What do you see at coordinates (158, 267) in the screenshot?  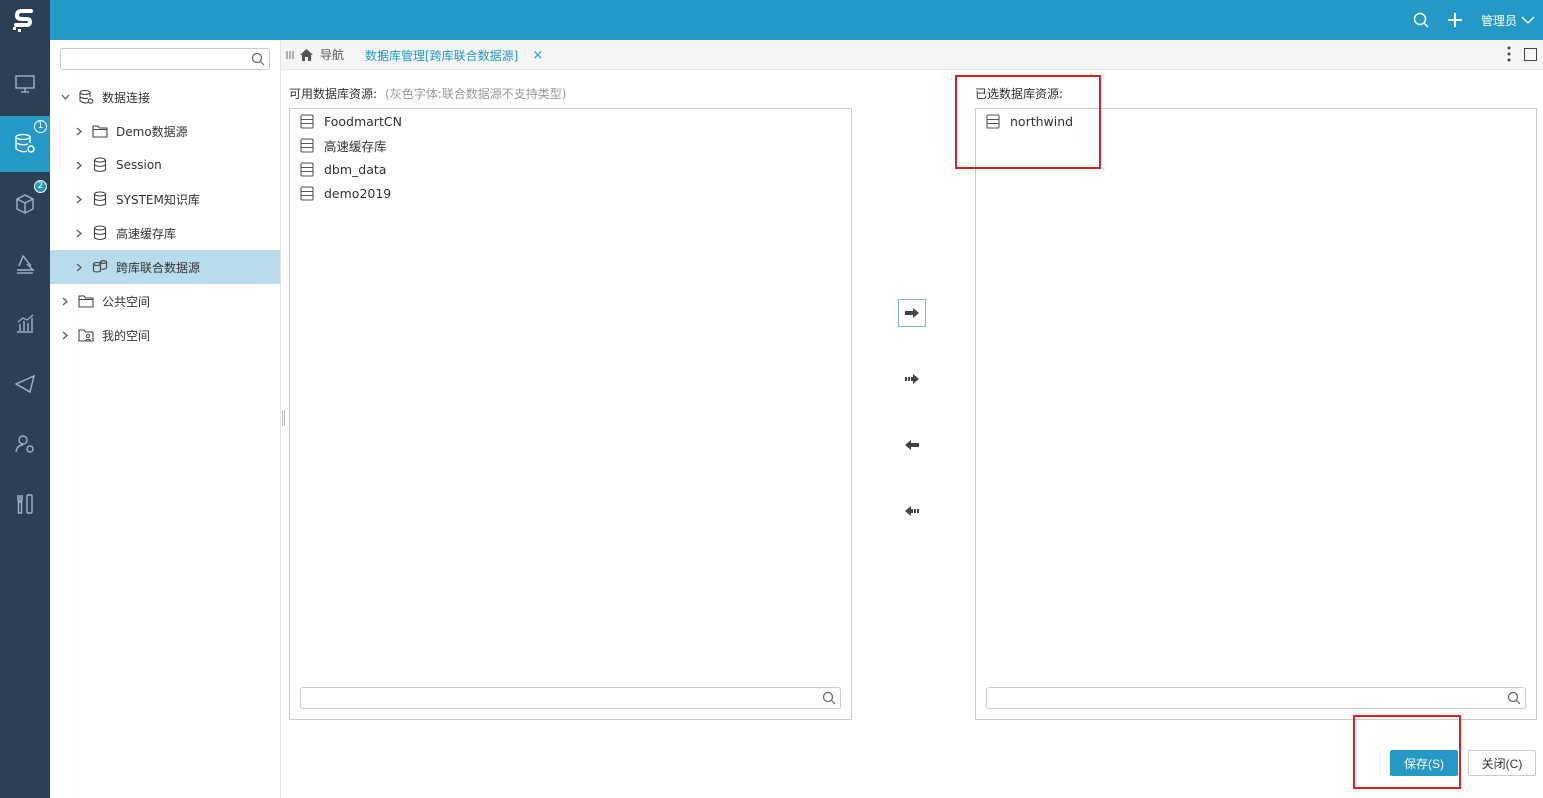 I see `tree-item-label: 跨库联合数据源` at bounding box center [158, 267].